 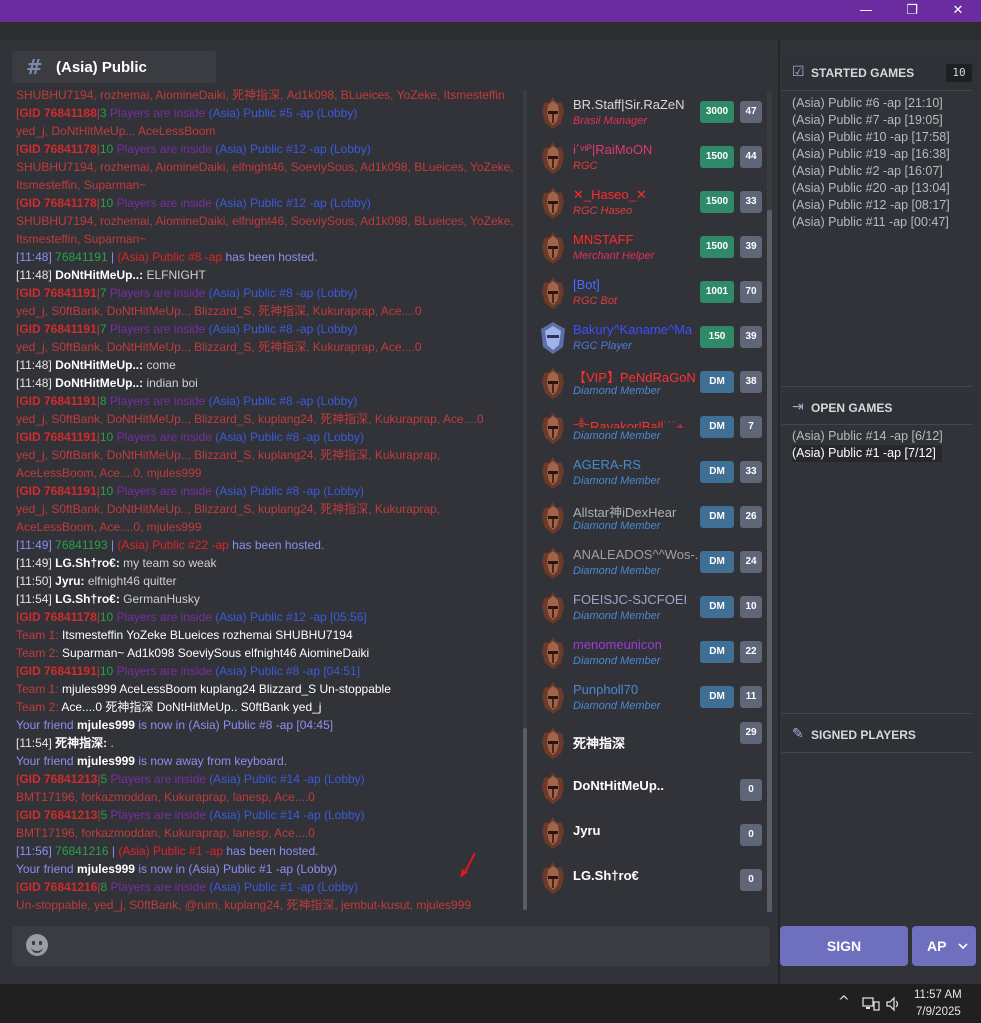 What do you see at coordinates (866, 11) in the screenshot?
I see `minimize-button: —` at bounding box center [866, 11].